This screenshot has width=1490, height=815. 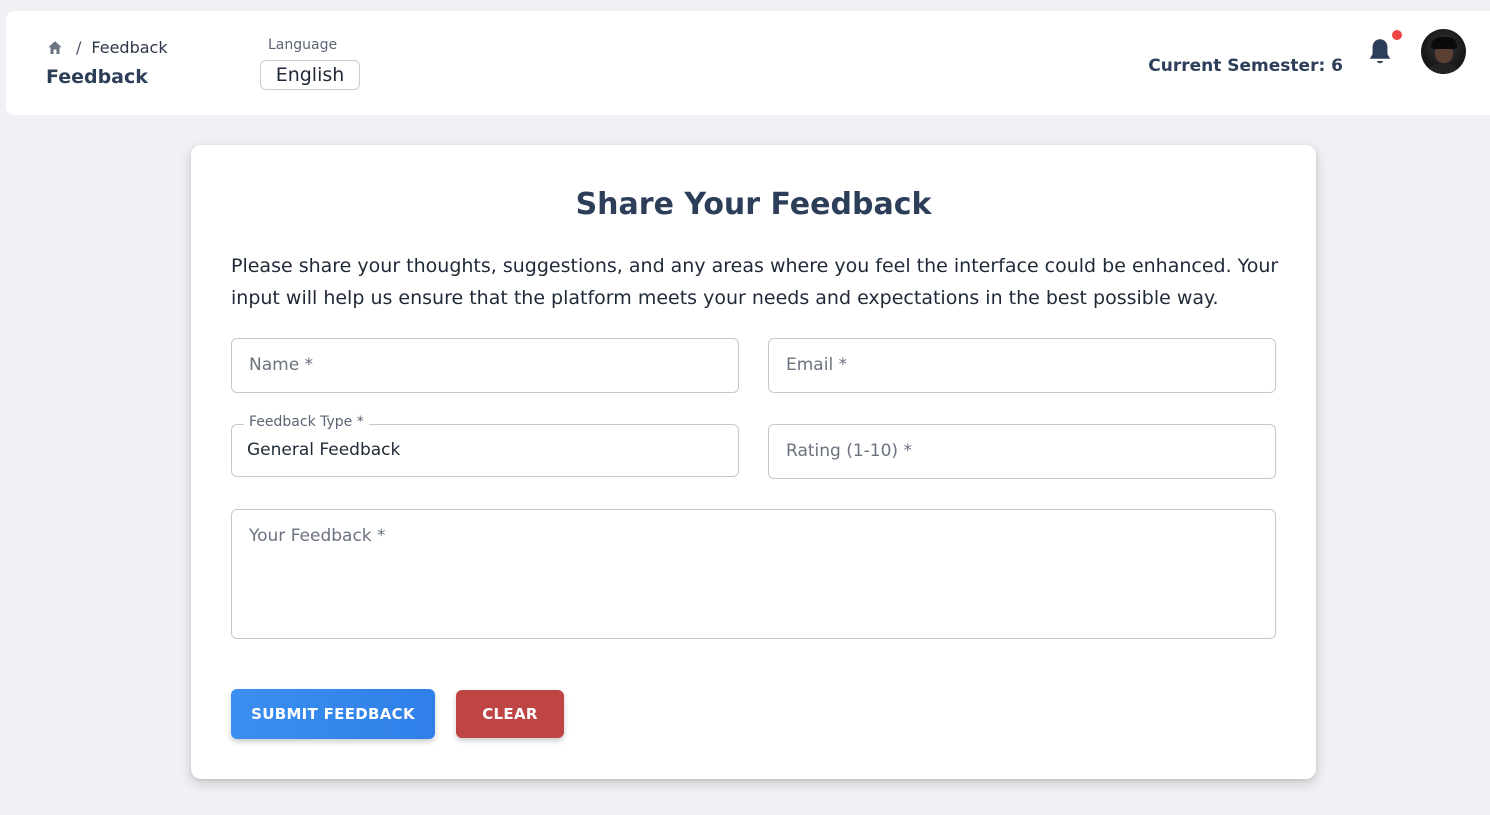 I want to click on page-title: Feedback, so click(x=97, y=77).